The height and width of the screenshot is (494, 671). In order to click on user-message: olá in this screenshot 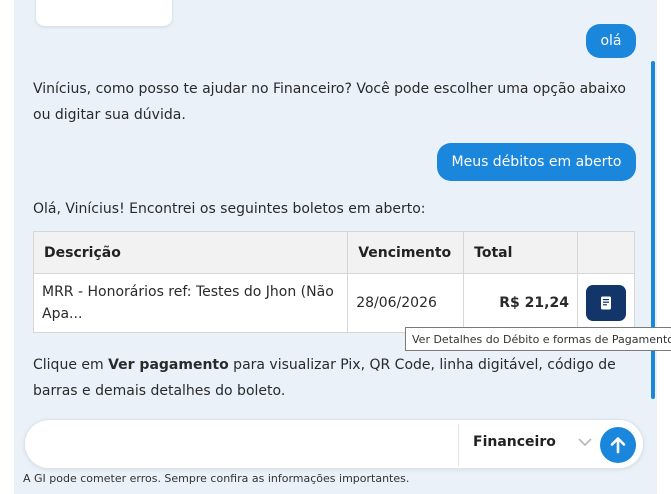, I will do `click(611, 41)`.